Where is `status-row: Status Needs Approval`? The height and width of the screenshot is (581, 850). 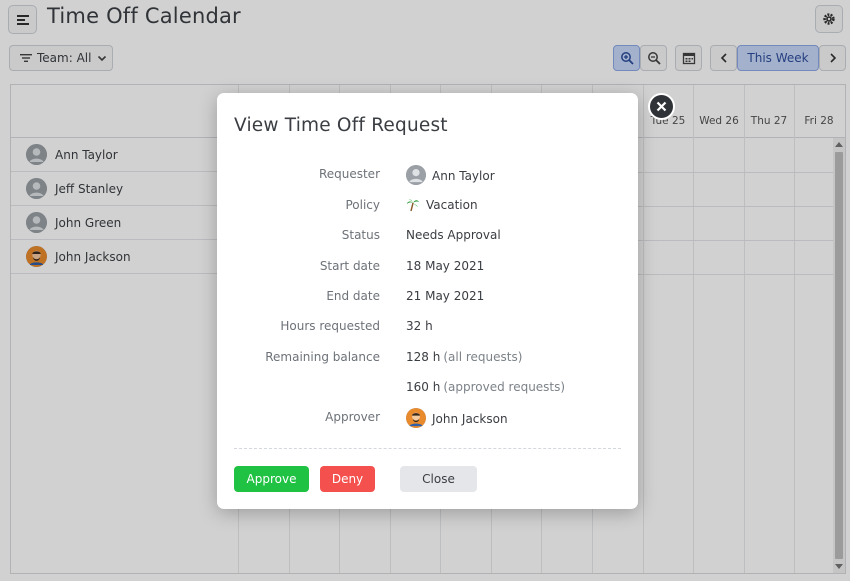 status-row: Status Needs Approval is located at coordinates (427, 236).